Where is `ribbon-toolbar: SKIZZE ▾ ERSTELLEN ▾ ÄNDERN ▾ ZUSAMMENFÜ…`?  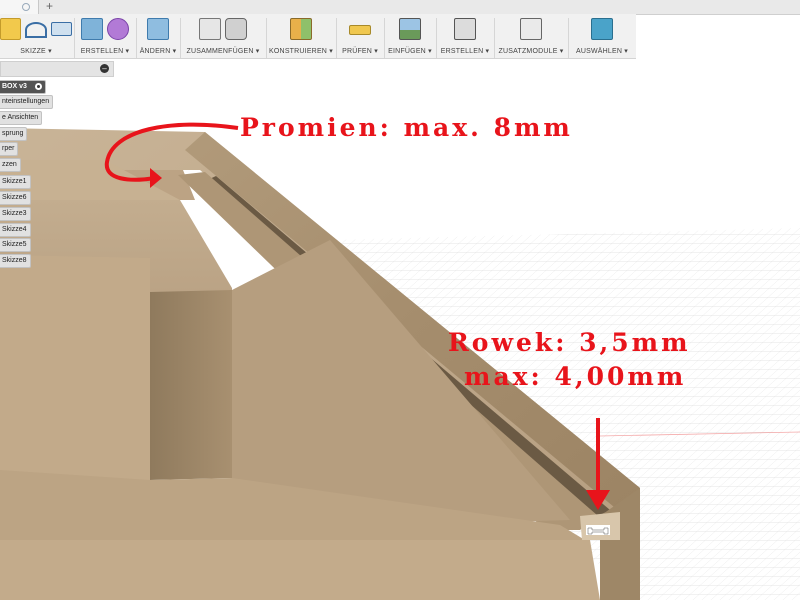
ribbon-toolbar: SKIZZE ▾ ERSTELLEN ▾ ÄNDERN ▾ ZUSAMMENFÜ… is located at coordinates (318, 36).